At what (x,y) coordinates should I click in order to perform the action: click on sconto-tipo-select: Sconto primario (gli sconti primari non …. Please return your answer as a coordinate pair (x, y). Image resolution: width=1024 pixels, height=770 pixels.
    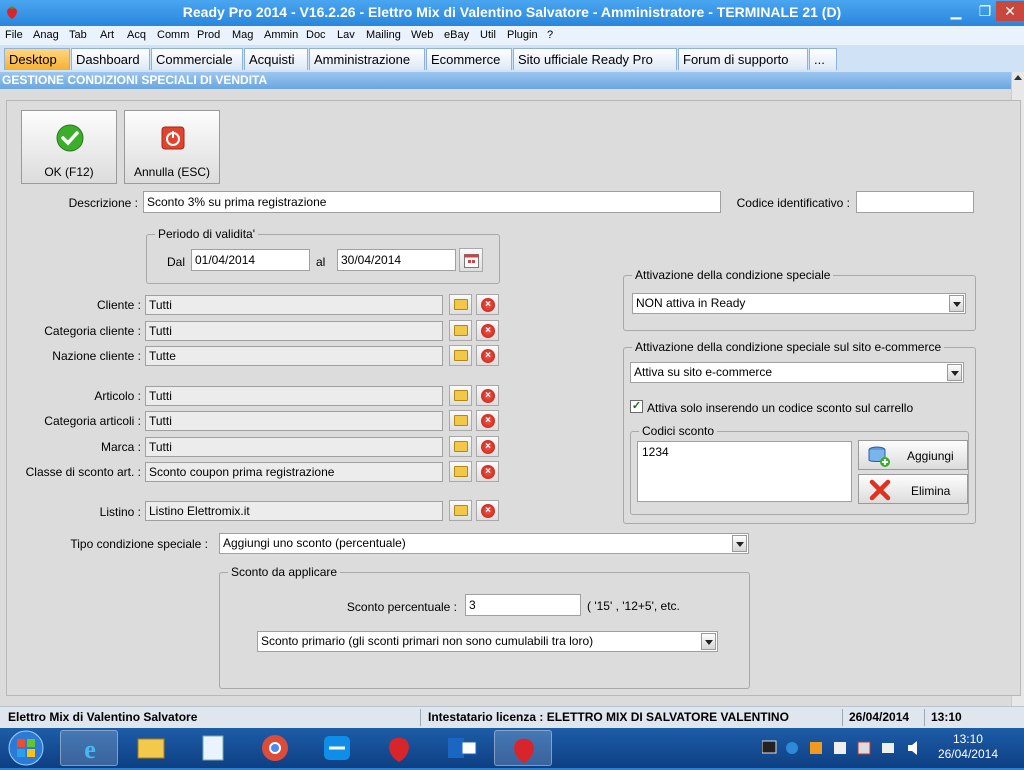
    Looking at the image, I should click on (487, 641).